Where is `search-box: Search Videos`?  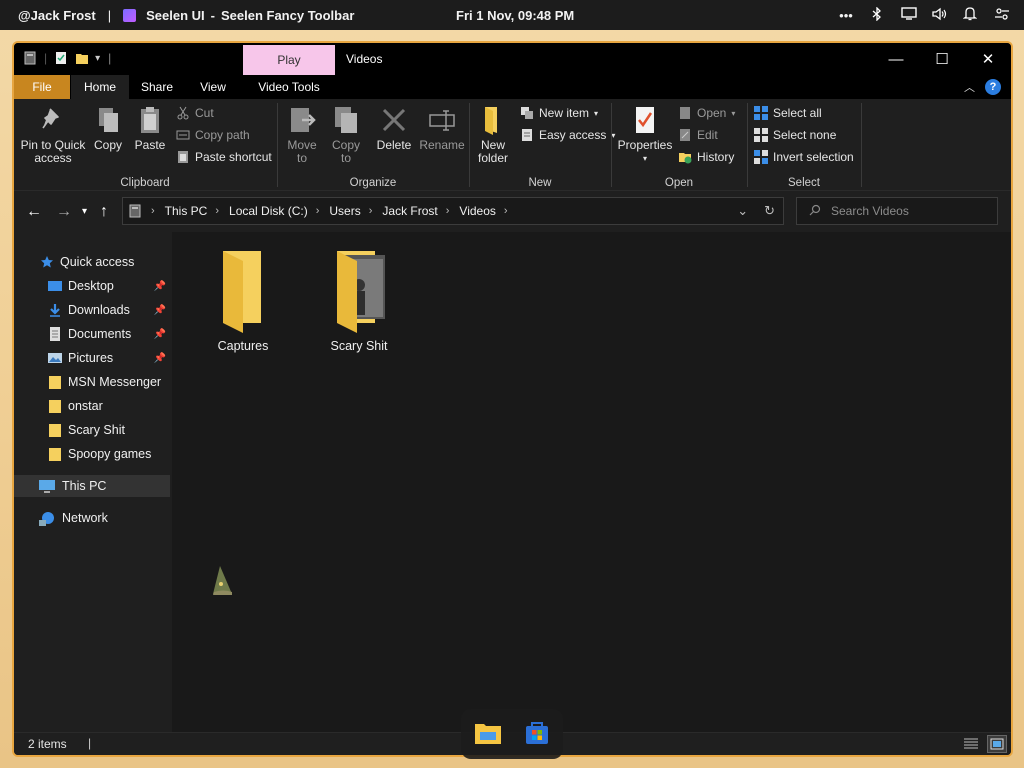
search-box: Search Videos is located at coordinates (897, 211).